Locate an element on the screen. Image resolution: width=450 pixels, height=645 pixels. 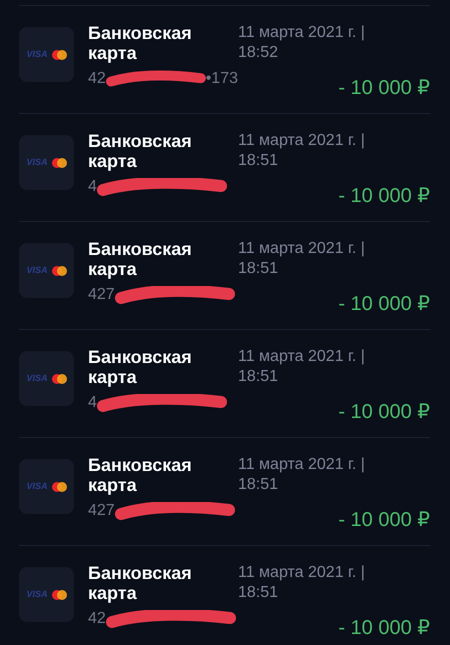
transaction-date: 11 марта 2021 г. | 18:52 is located at coordinates (302, 43).